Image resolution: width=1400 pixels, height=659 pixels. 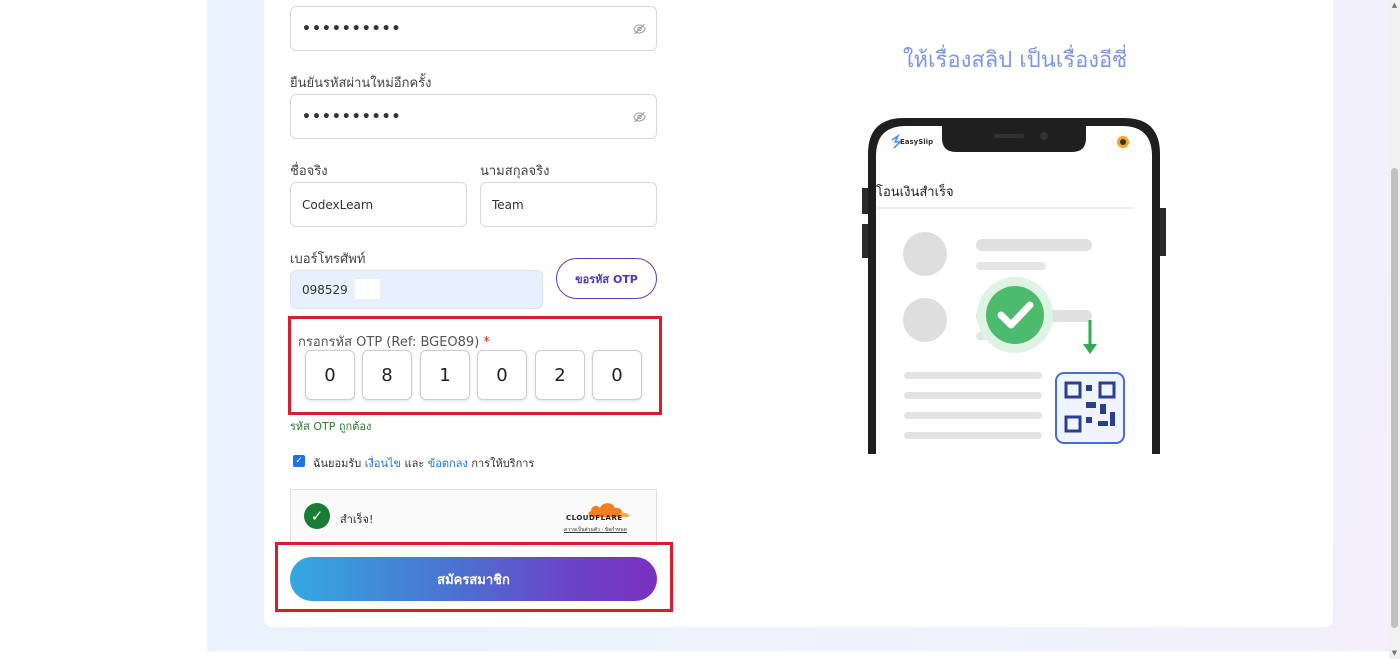 I want to click on transfer-success-title: โอนเงินสำเร็จ, so click(x=915, y=192).